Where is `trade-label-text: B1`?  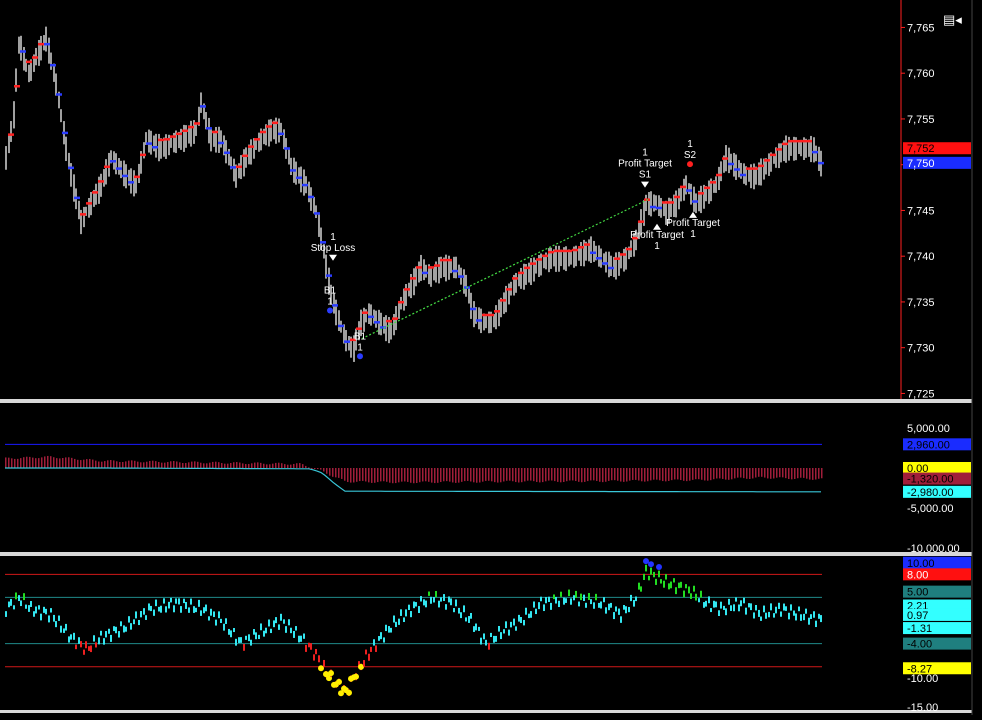
trade-label-text: B1 is located at coordinates (360, 336).